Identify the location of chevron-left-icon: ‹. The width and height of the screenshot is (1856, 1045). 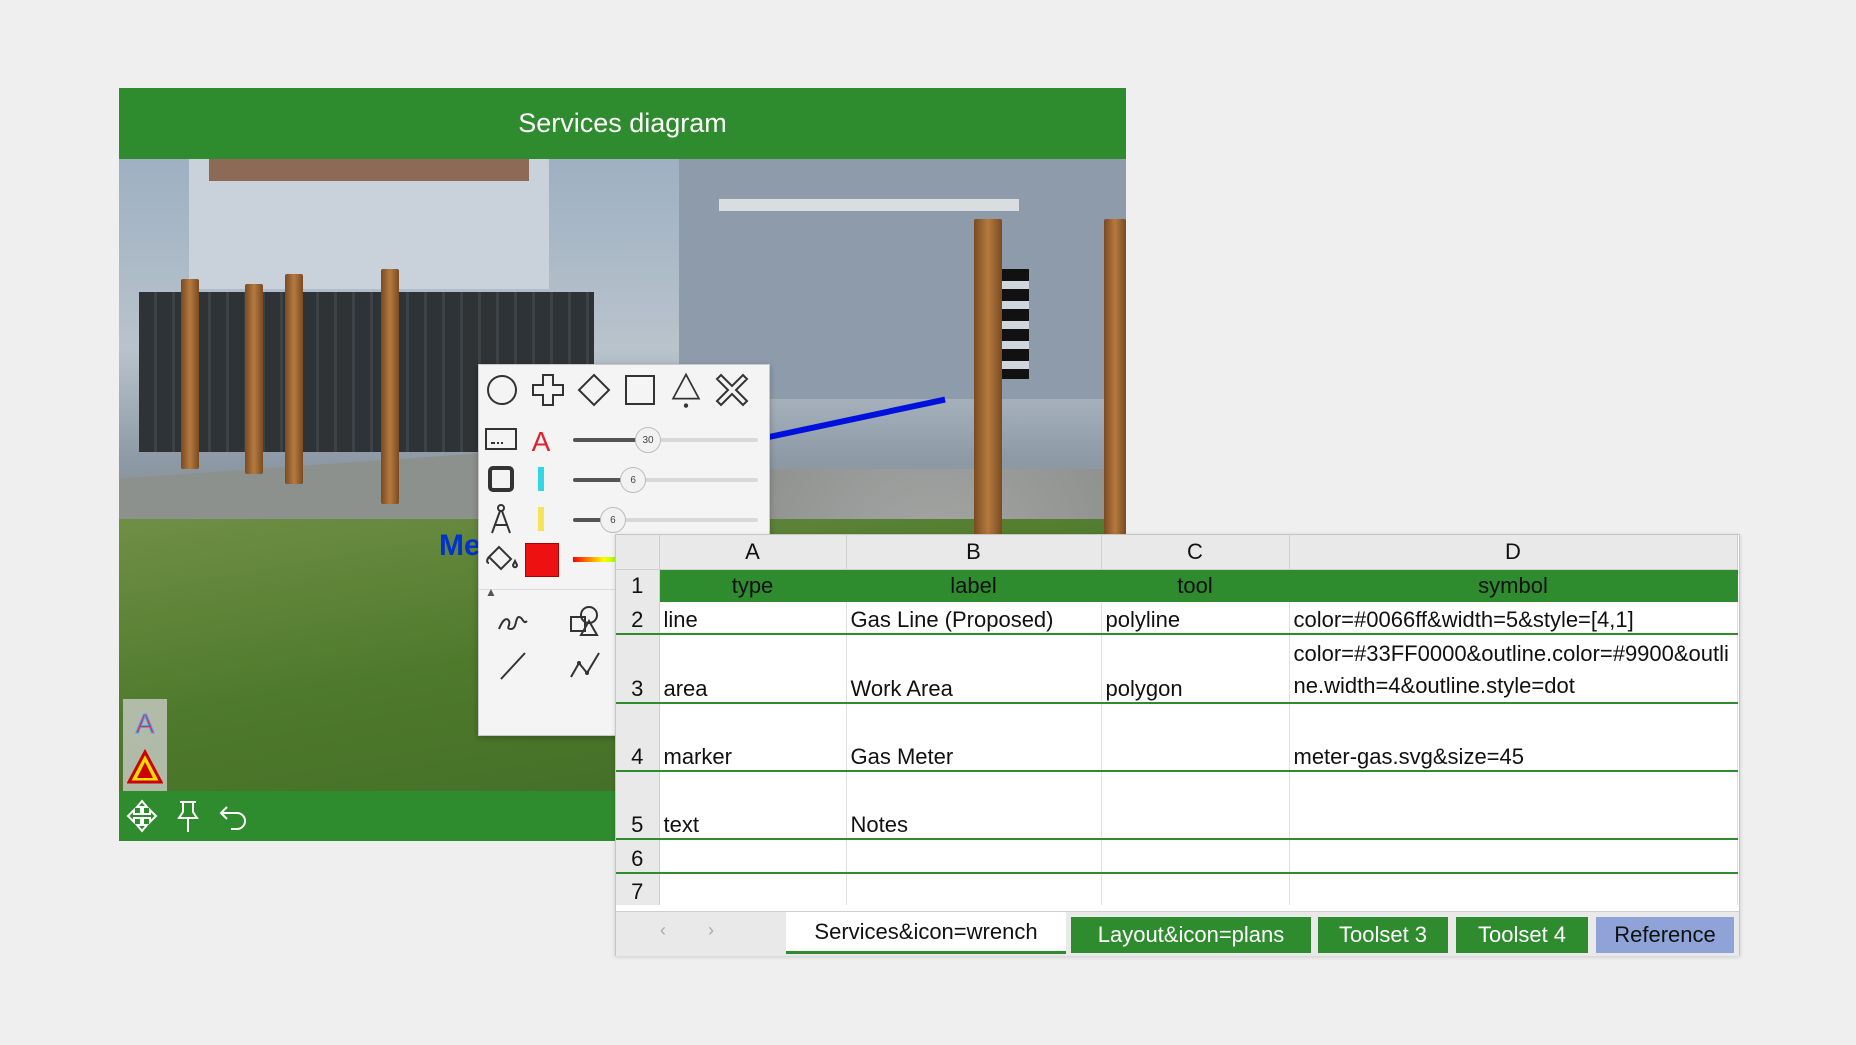
(663, 930).